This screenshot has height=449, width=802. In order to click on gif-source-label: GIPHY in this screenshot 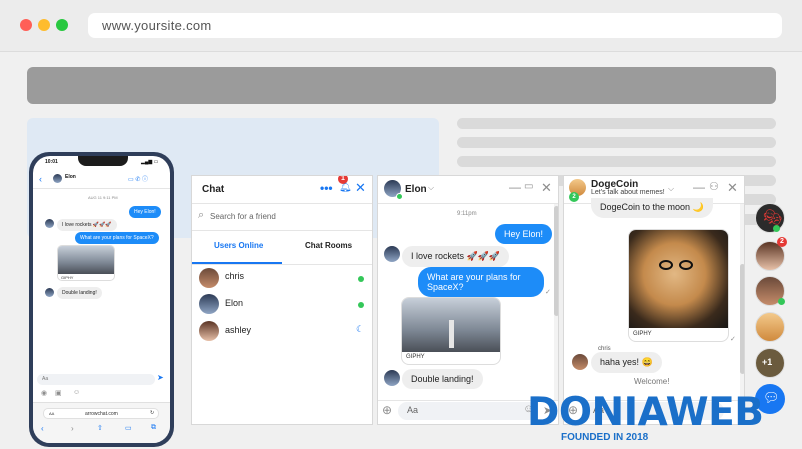, I will do `click(415, 357)`.